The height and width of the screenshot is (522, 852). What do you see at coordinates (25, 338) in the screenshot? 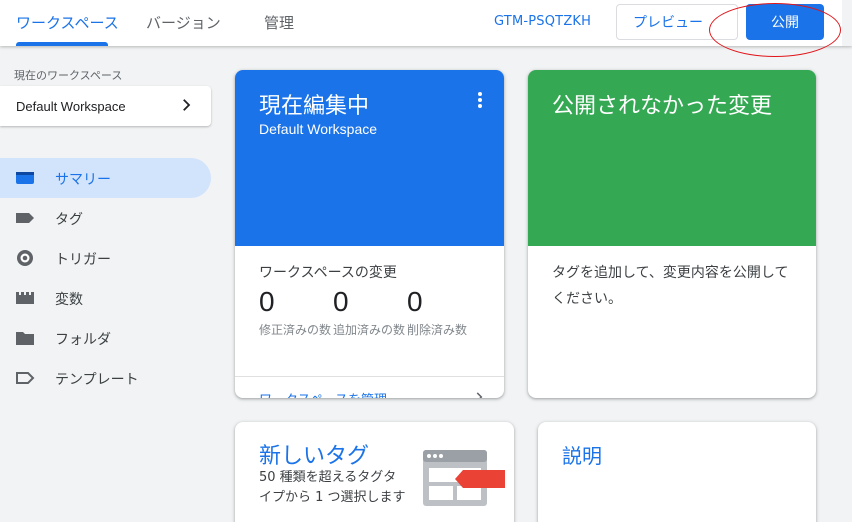
I see `folder-icon` at bounding box center [25, 338].